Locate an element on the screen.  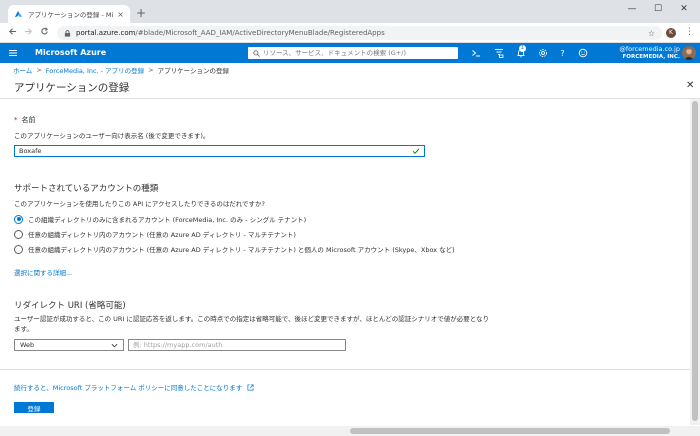
settings-gear-icon is located at coordinates (542, 53).